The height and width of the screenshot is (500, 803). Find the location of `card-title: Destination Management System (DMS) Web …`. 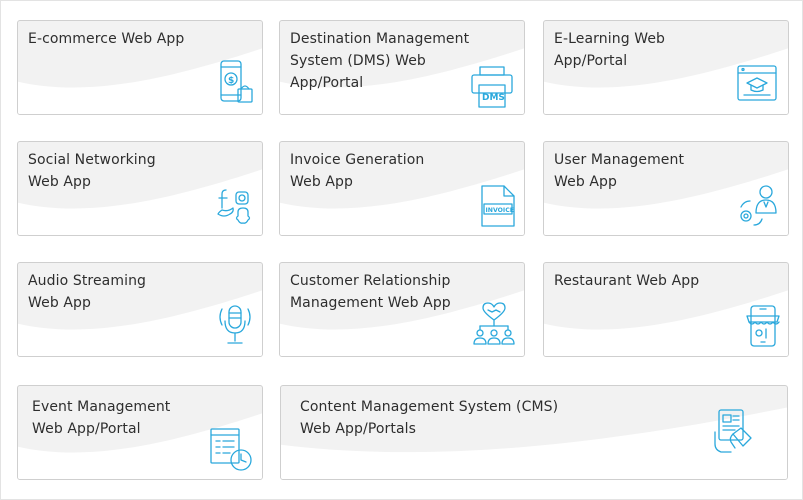

card-title: Destination Management System (DMS) Web … is located at coordinates (380, 61).